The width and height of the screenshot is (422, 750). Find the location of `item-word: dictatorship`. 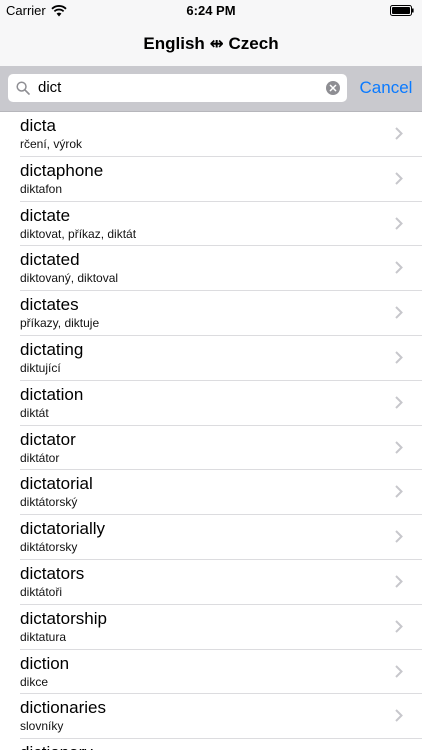

item-word: dictatorship is located at coordinates (63, 618).